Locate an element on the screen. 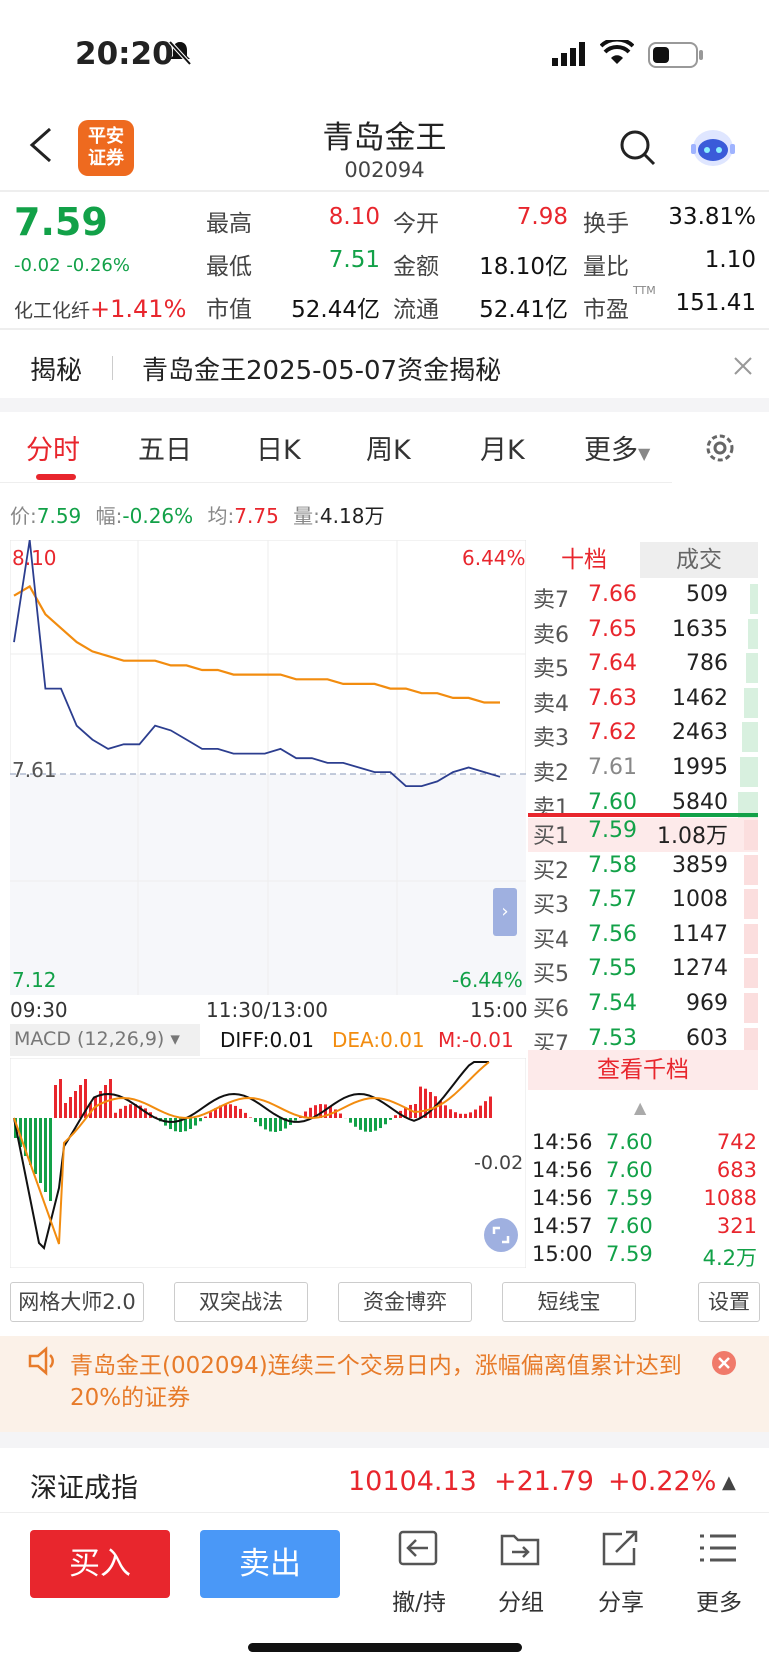 The height and width of the screenshot is (1665, 769). orderbook-split-line-green is located at coordinates (719, 815).